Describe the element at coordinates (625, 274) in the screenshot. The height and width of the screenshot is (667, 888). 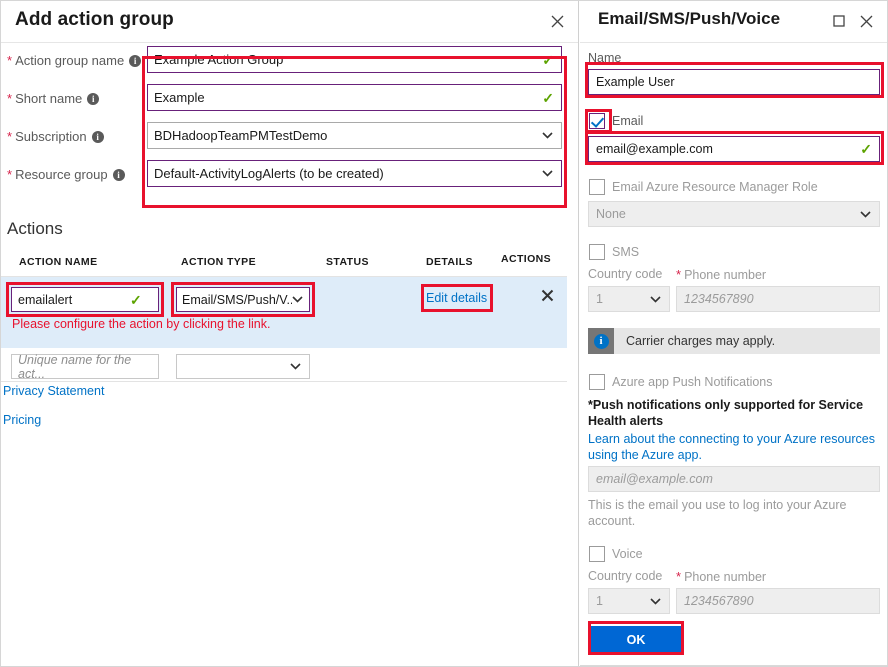
I see `sms-country-code-label: Country code` at that location.